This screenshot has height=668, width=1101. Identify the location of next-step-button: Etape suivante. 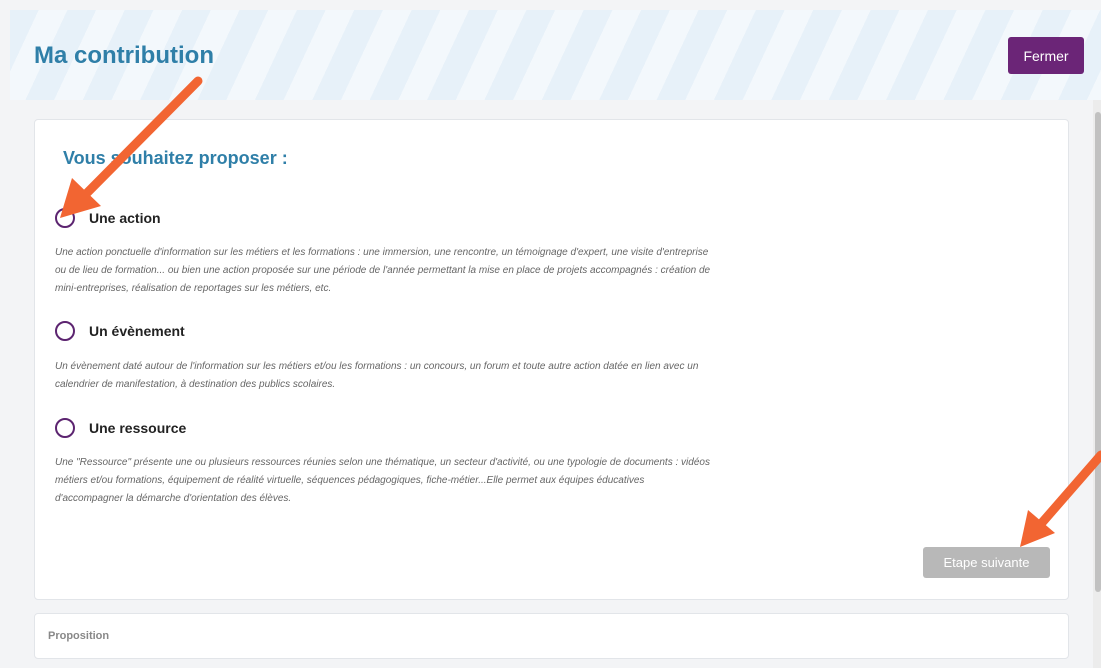
(986, 562).